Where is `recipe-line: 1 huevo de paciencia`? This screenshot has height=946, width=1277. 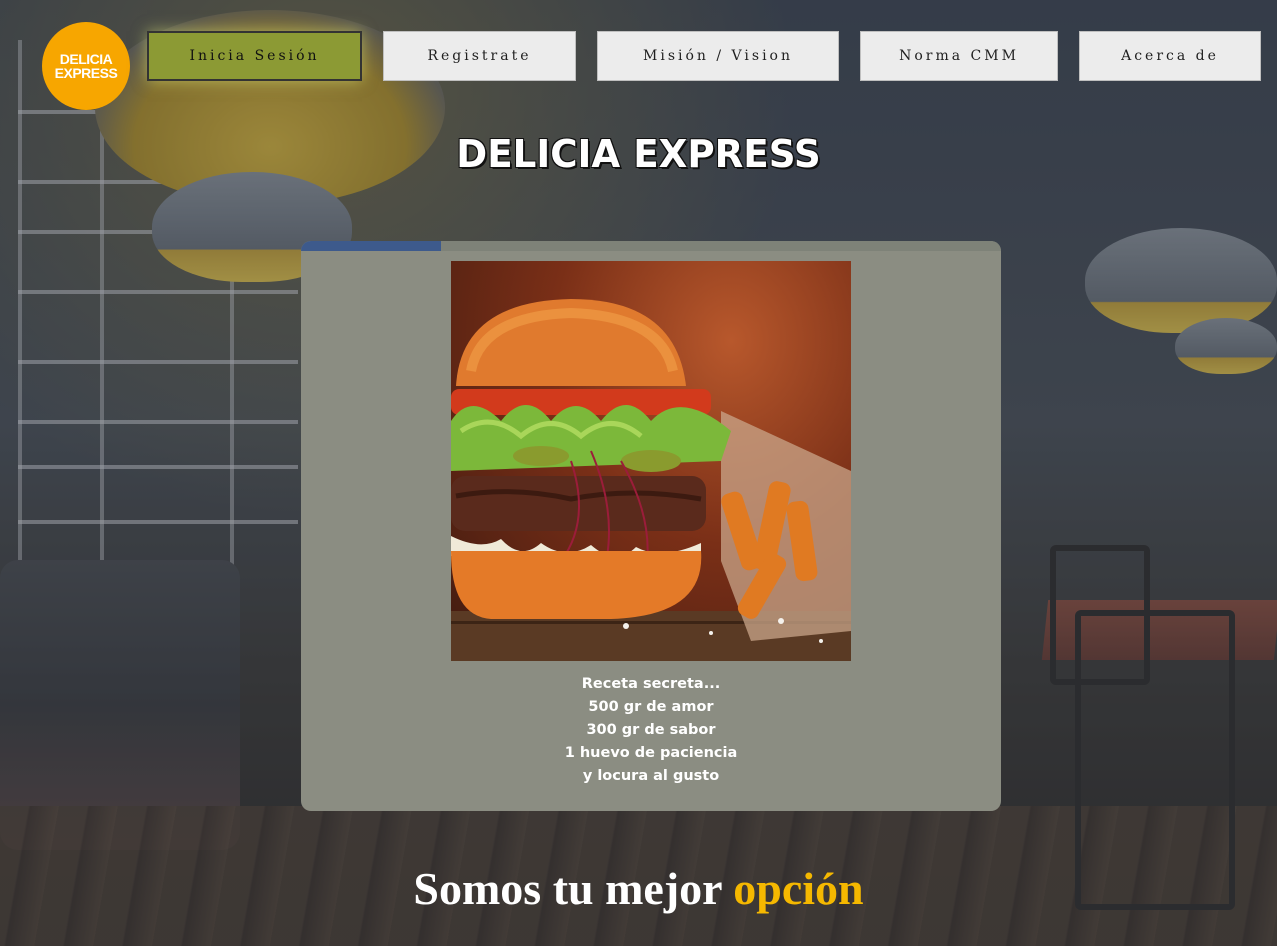 recipe-line: 1 huevo de paciencia is located at coordinates (651, 753).